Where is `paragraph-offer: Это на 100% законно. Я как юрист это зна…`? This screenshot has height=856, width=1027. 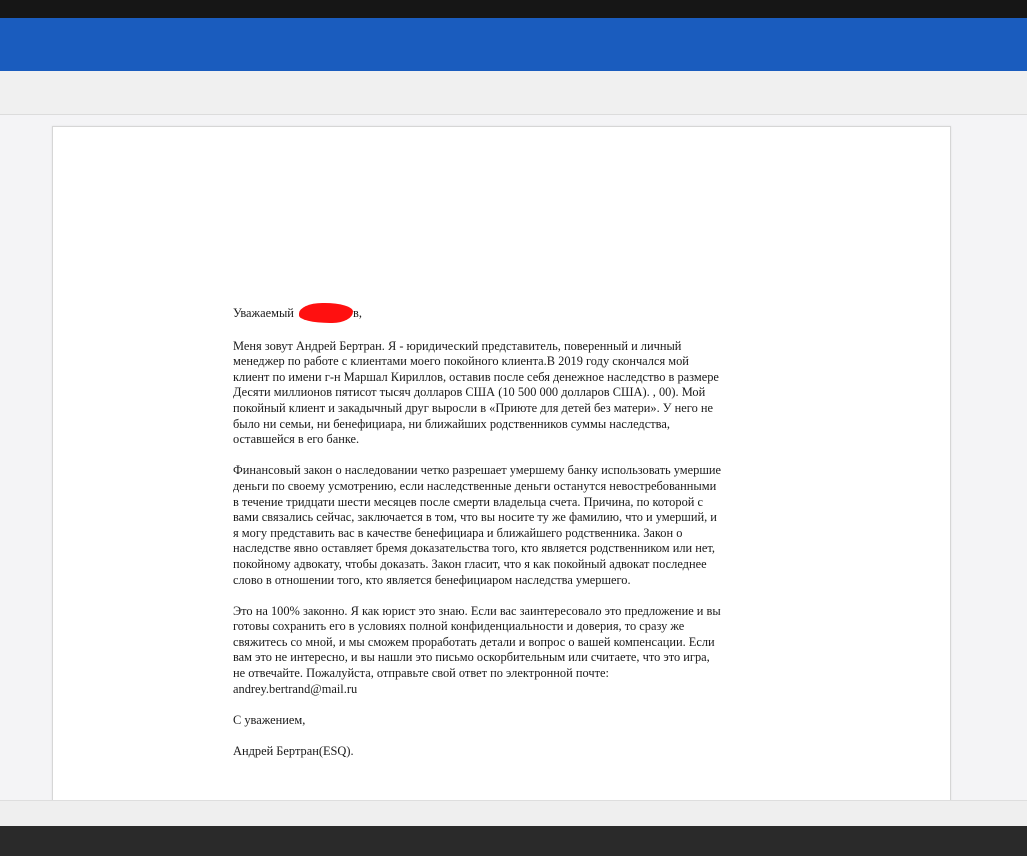 paragraph-offer: Это на 100% законно. Я как юрист это зна… is located at coordinates (477, 649).